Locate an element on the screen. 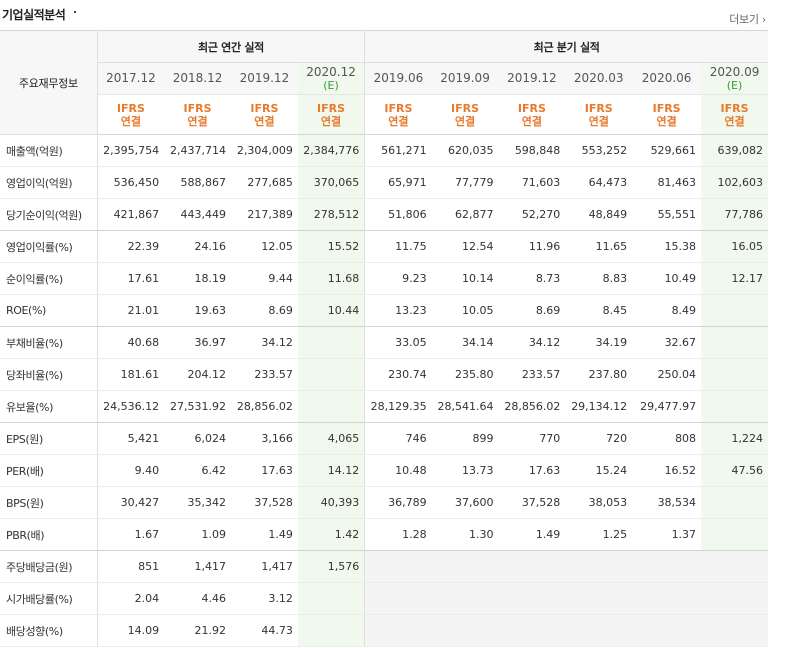 This screenshot has width=800, height=648. value-cell: 13.23 is located at coordinates (398, 310).